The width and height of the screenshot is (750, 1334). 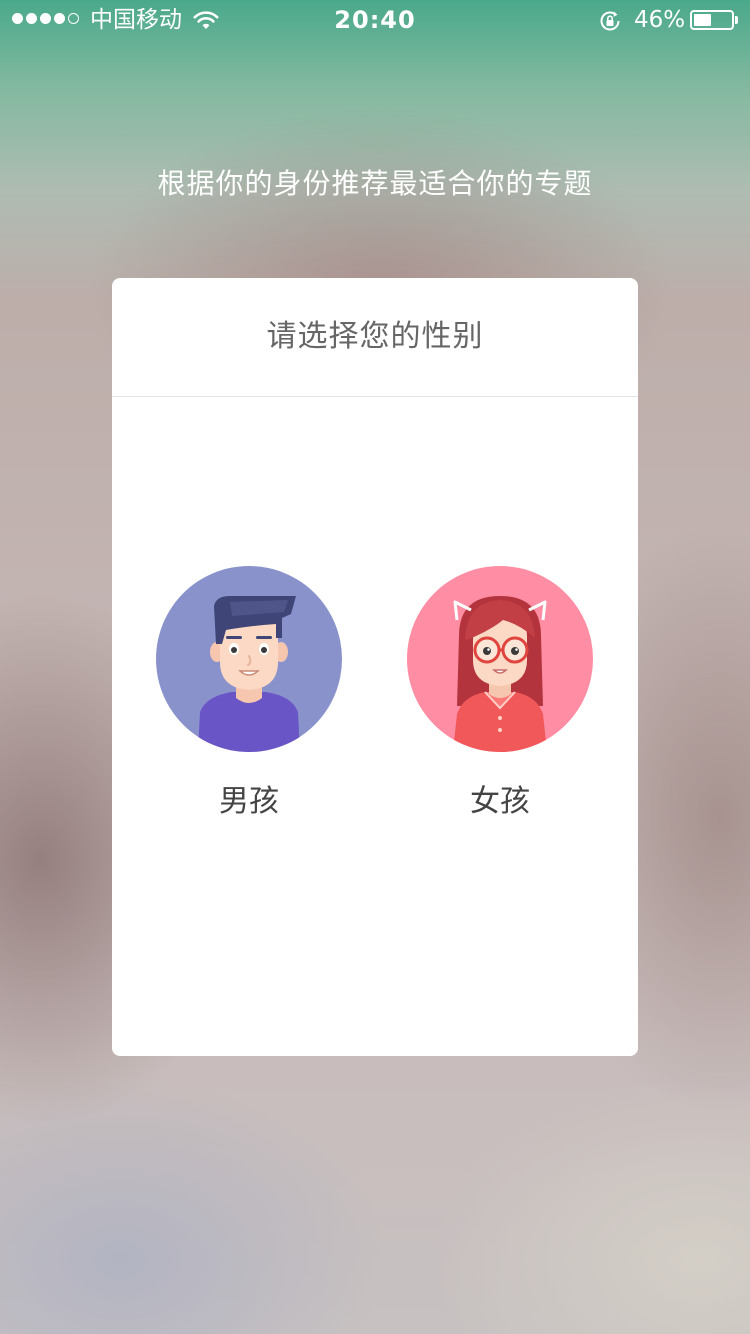 I want to click on rotation-lock-icon, so click(x=610, y=21).